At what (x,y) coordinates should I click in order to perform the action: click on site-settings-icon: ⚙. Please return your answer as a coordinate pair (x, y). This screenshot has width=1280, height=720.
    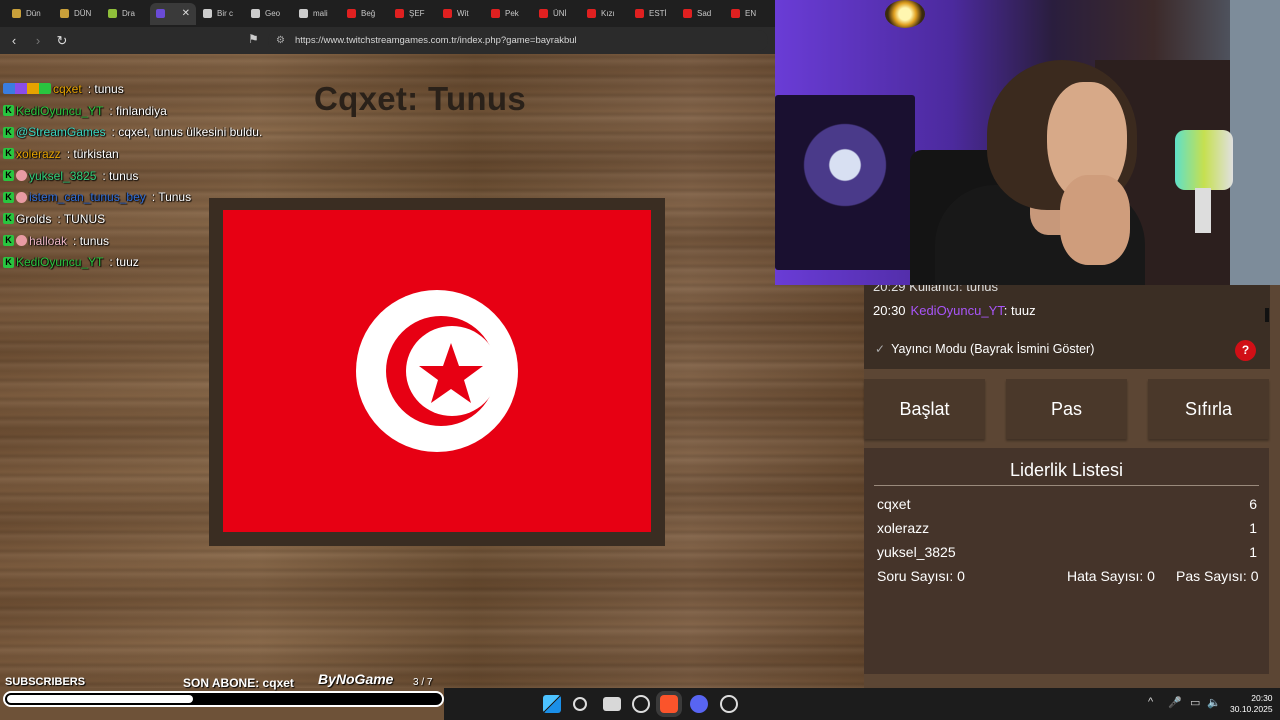
    Looking at the image, I should click on (280, 40).